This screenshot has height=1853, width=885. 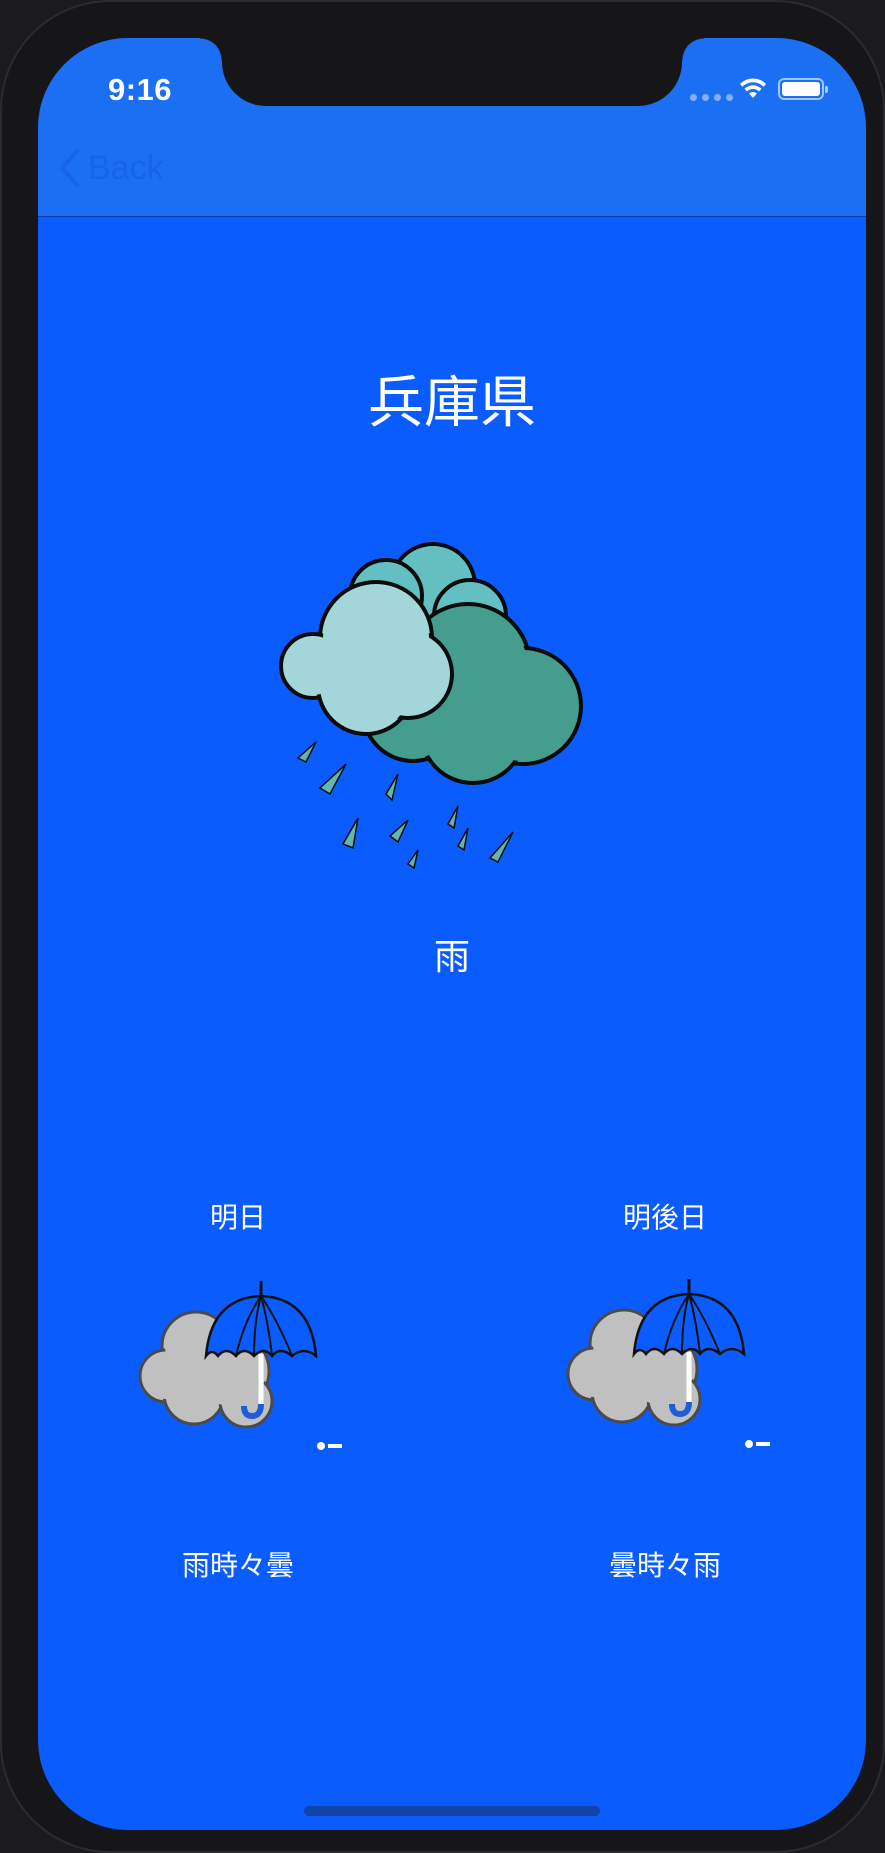 I want to click on forecast-day-after-tomorrow: 明後日, so click(x=664, y=1217).